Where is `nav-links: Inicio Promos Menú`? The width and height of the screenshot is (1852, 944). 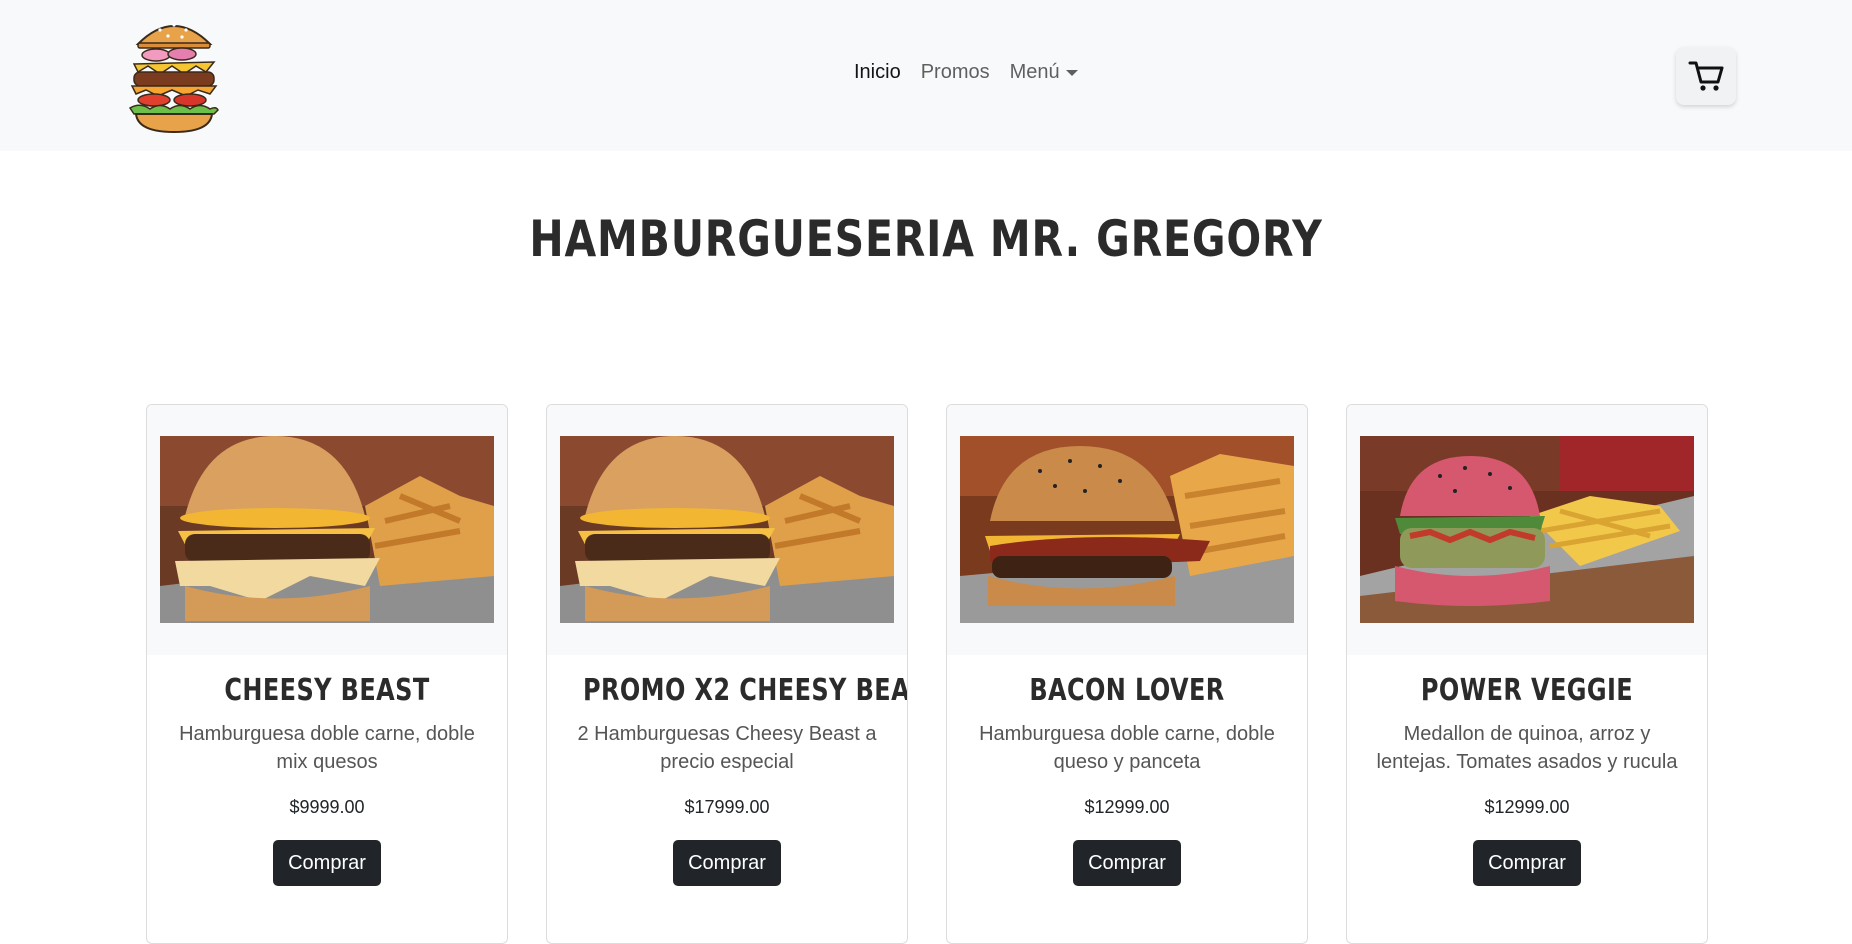
nav-links: Inicio Promos Menú is located at coordinates (966, 72).